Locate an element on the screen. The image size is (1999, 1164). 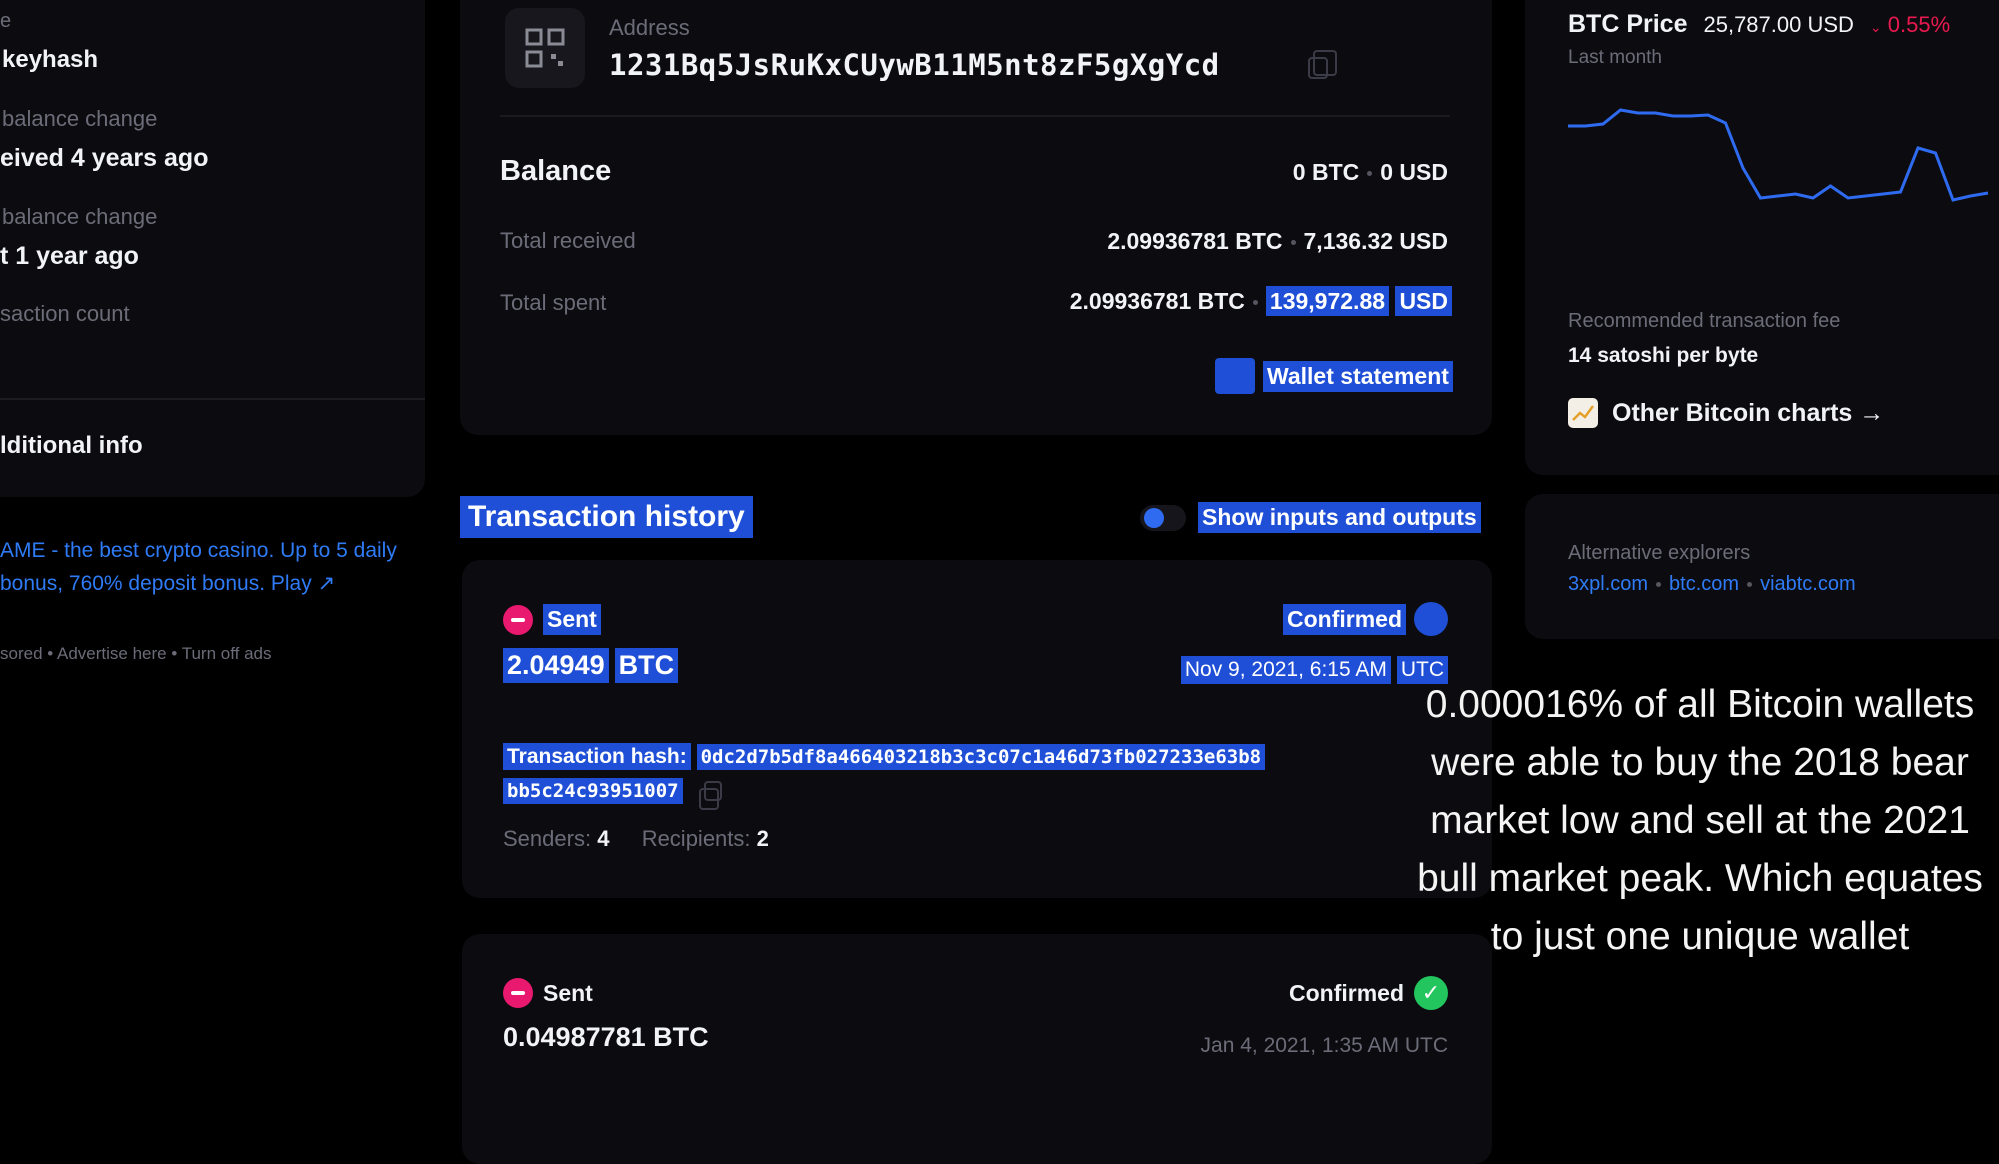
transaction-count-label: saction count is located at coordinates (65, 313).